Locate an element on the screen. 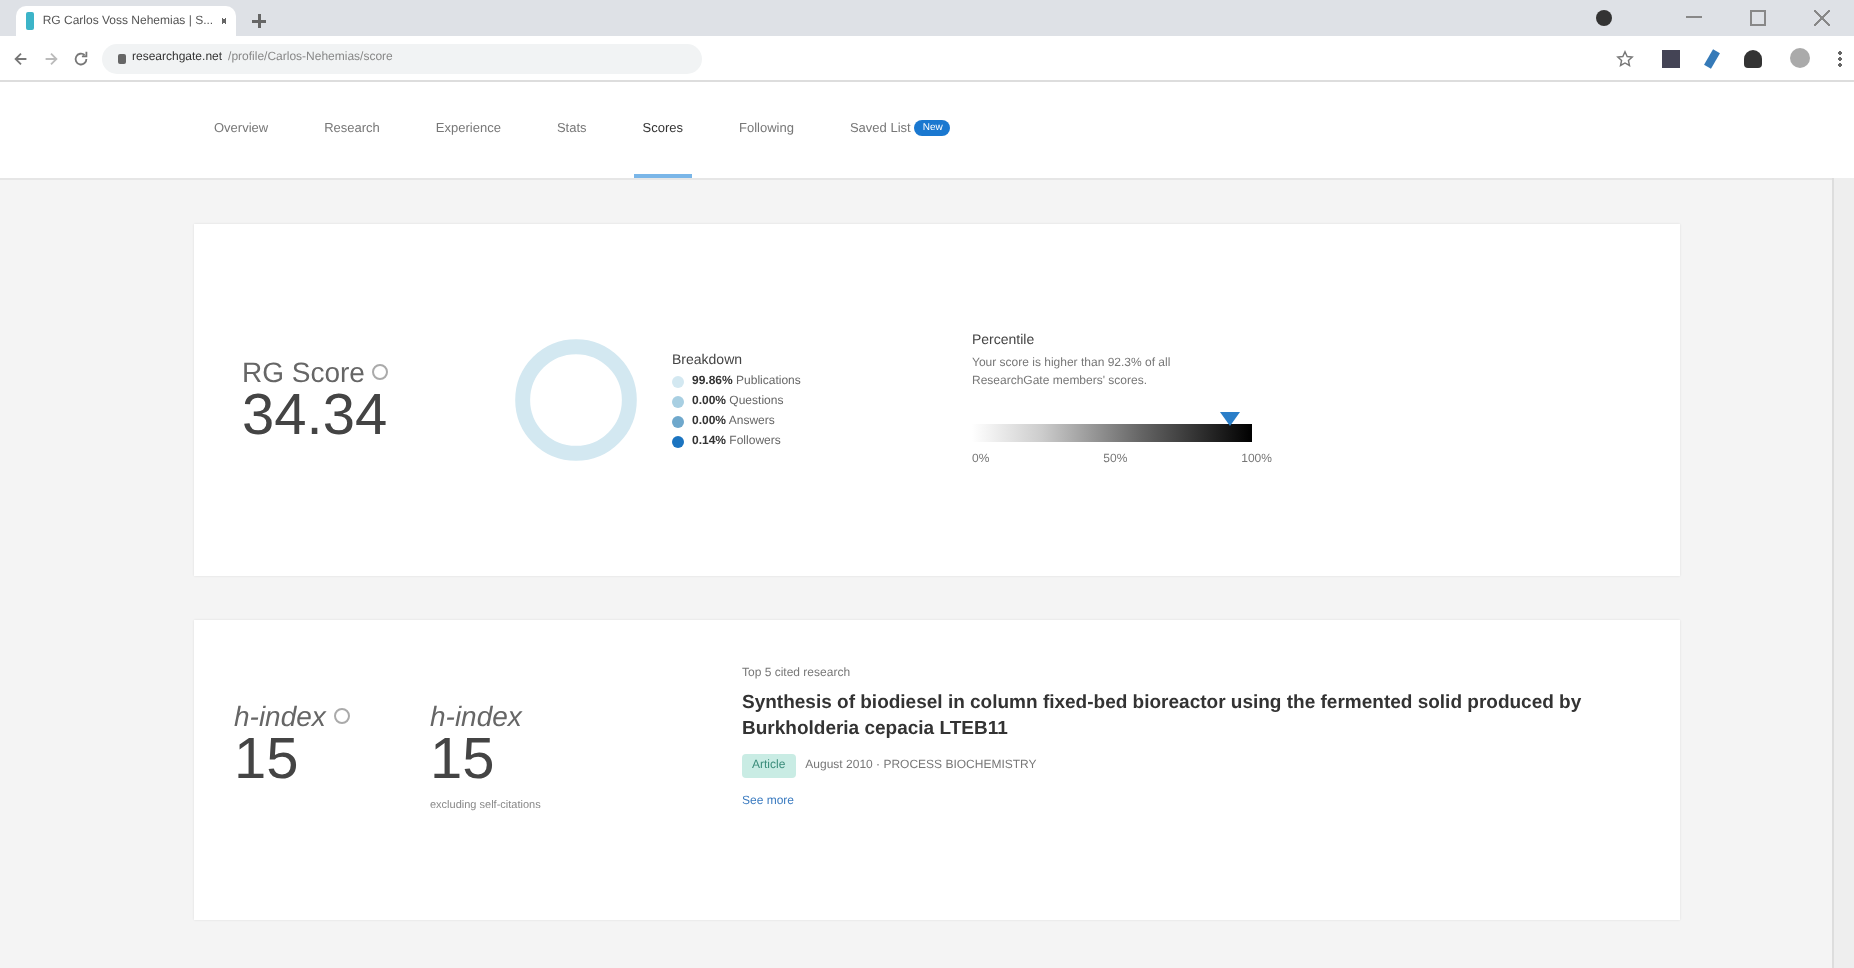 The image size is (1854, 968). maximize-icon is located at coordinates (1758, 18).